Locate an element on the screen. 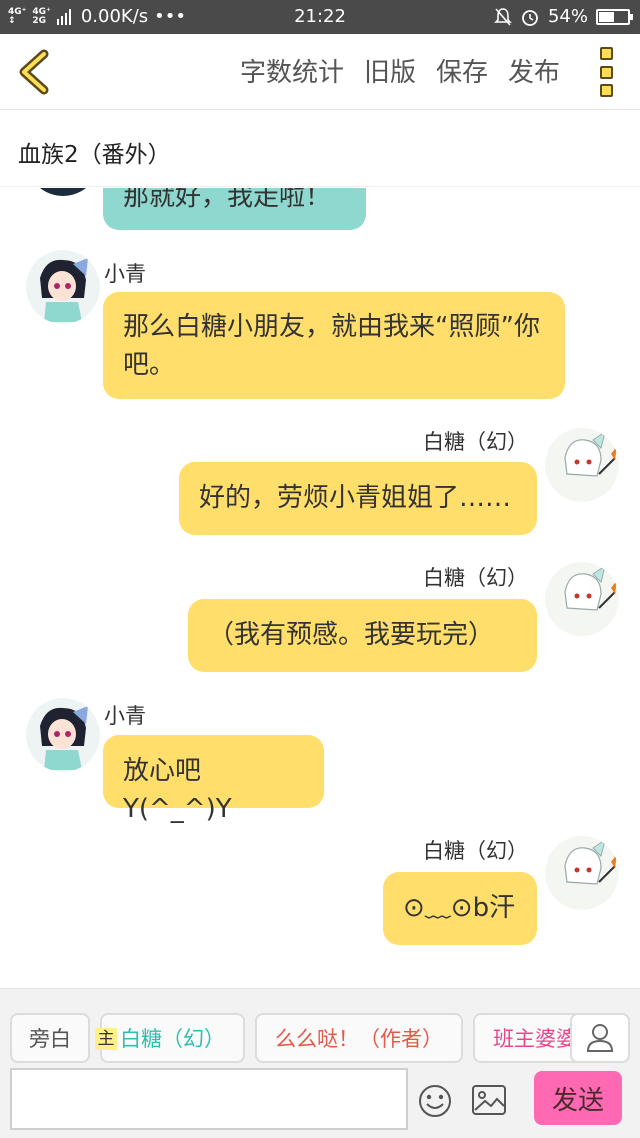  battery-icon is located at coordinates (614, 16).